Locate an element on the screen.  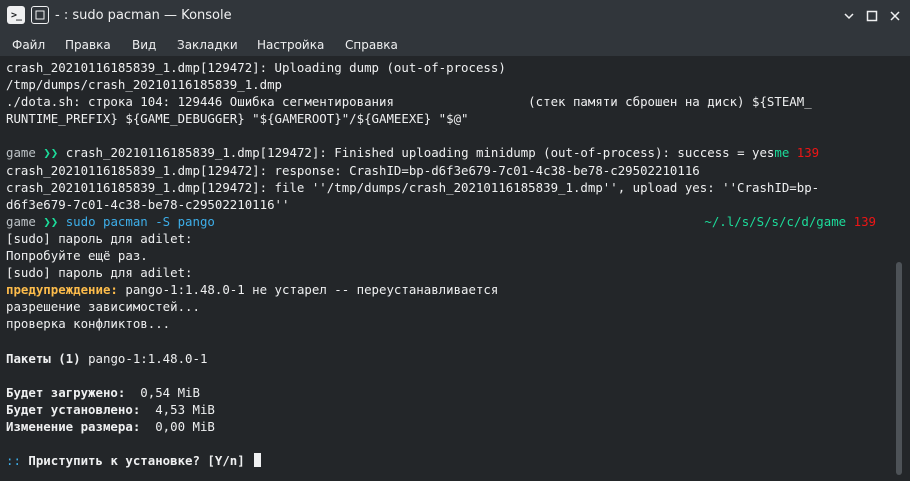
right-prompt: ~/.l/s/S/s/c/d/game 139 is located at coordinates (790, 221).